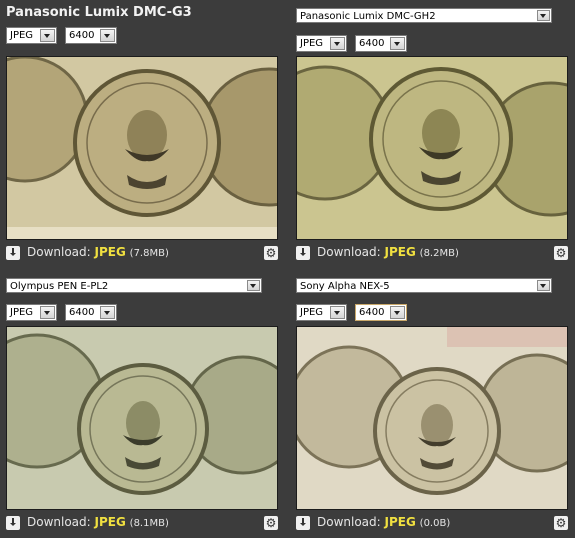 Image resolution: width=575 pixels, height=538 pixels. I want to click on camera-title: Panasonic Lumix DMC-G3, so click(99, 12).